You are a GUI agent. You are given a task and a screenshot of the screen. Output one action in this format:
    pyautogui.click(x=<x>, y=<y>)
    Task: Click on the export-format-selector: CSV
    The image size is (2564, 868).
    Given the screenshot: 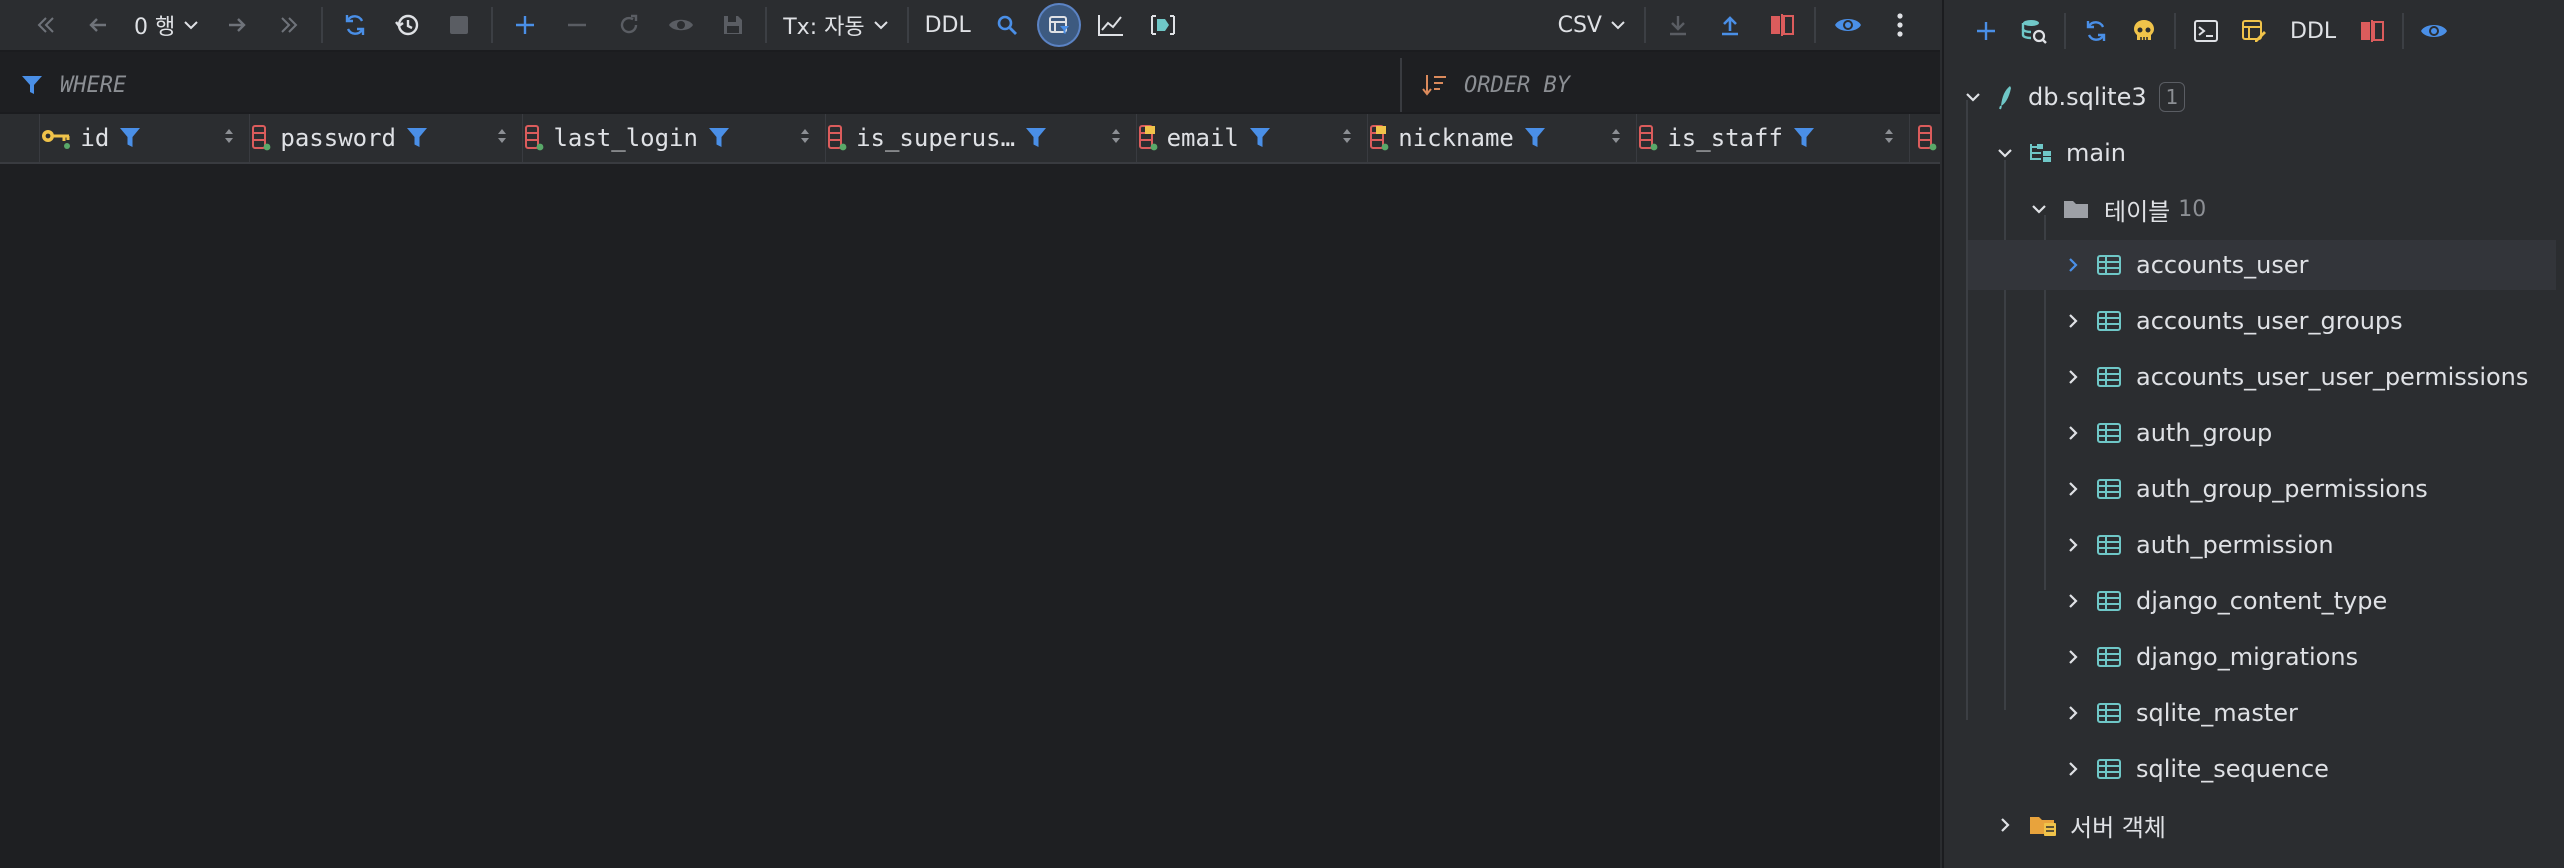 What is the action you would take?
    pyautogui.click(x=1593, y=25)
    